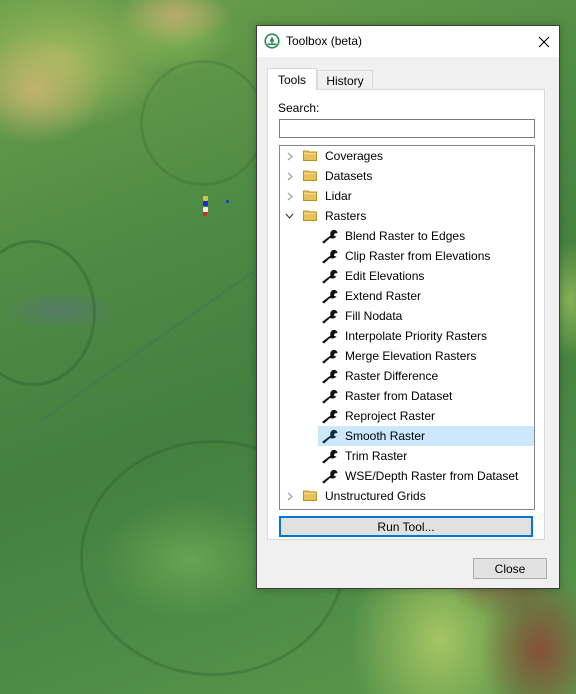 The image size is (576, 694). I want to click on tree-folder-unstructured-grids: Unstructured Grids, so click(407, 496).